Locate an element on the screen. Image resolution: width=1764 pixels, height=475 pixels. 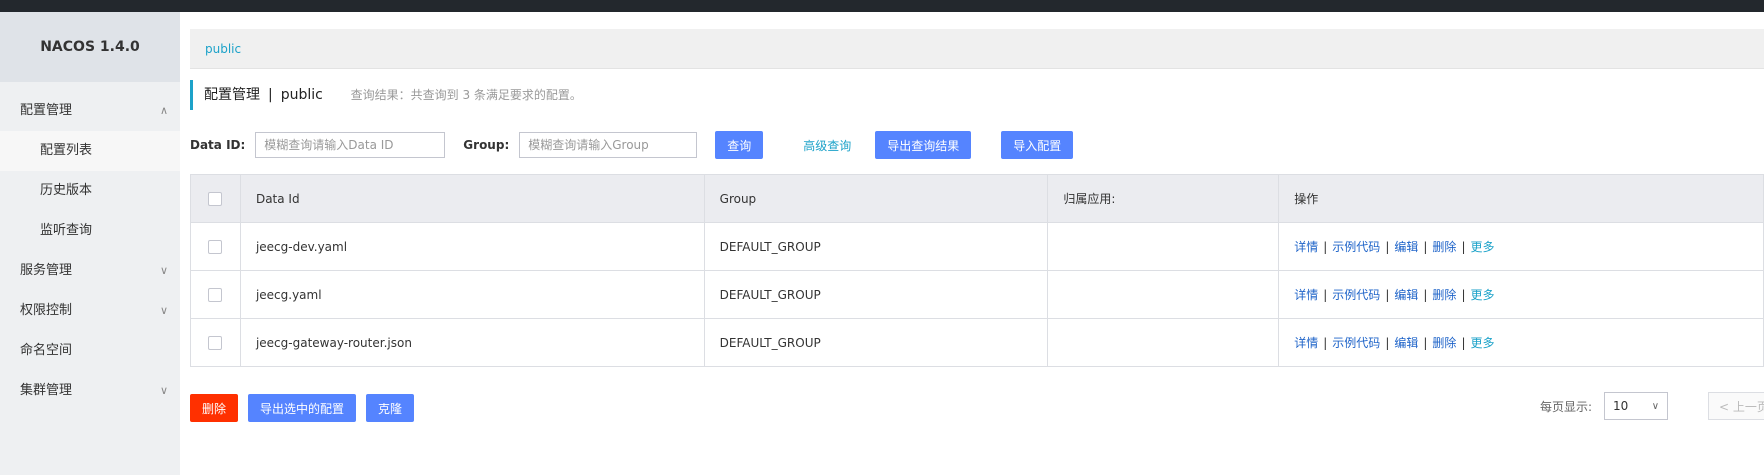
sidebar-item-history: 历史版本 is located at coordinates (90, 191).